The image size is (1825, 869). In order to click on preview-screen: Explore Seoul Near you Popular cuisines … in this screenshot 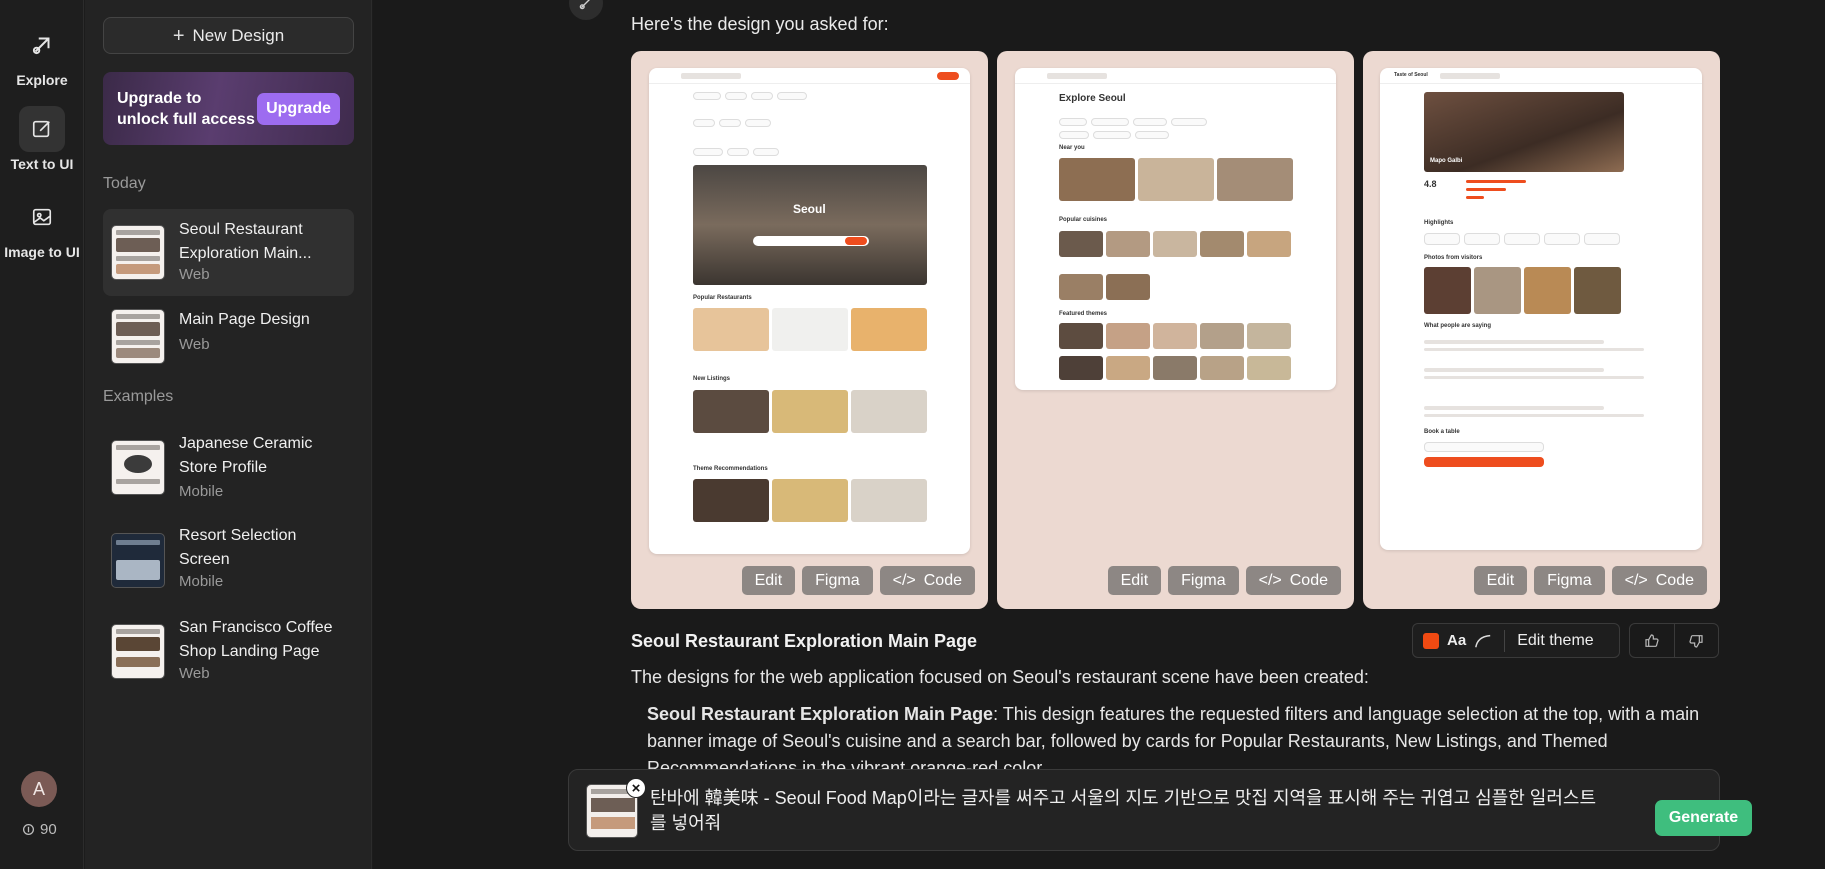, I will do `click(1175, 229)`.